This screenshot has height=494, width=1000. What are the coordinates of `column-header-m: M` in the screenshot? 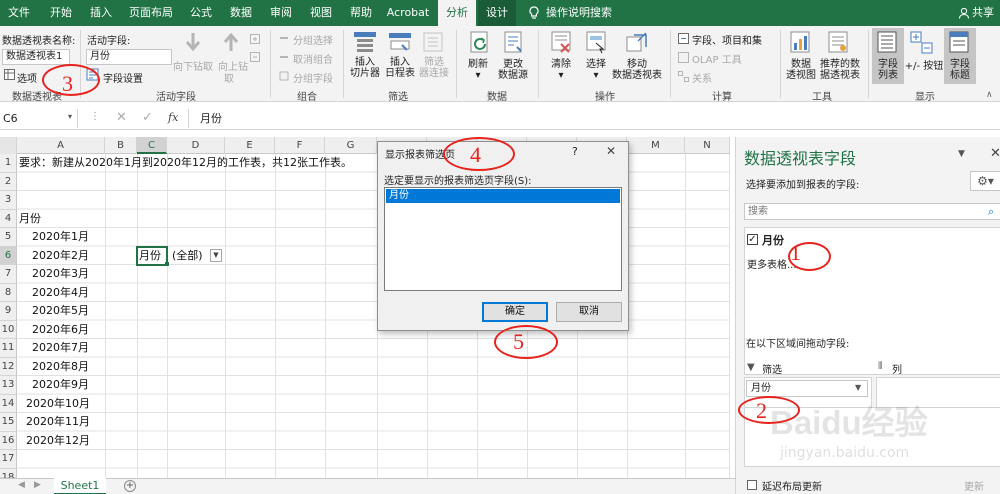 It's located at (656, 145).